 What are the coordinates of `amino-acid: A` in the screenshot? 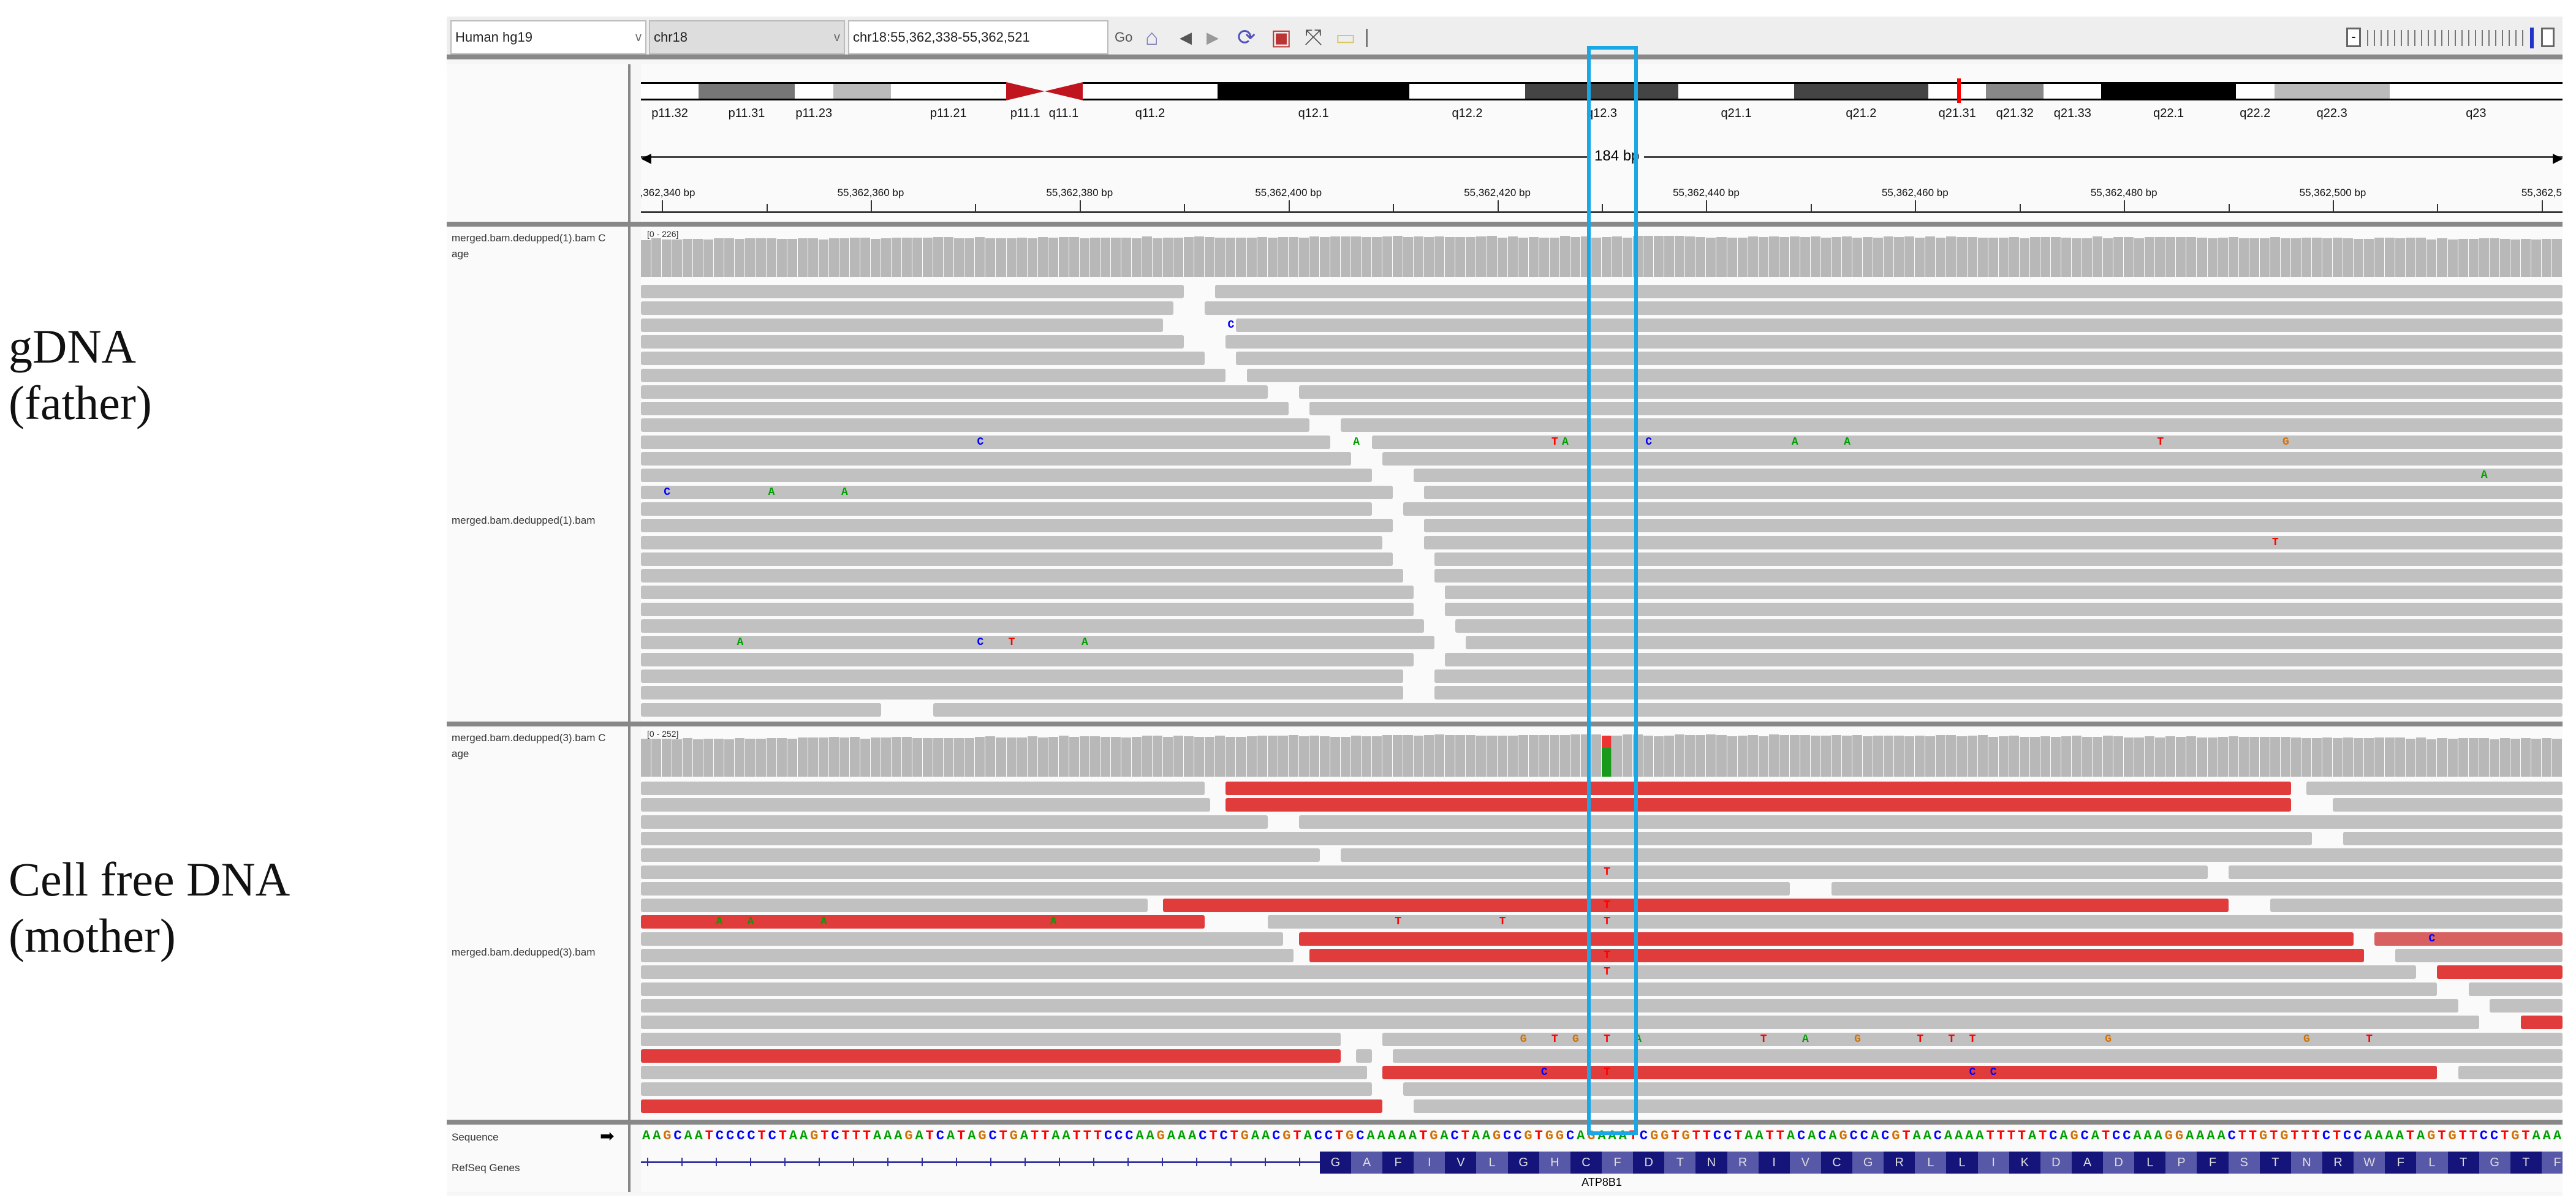 It's located at (2087, 1163).